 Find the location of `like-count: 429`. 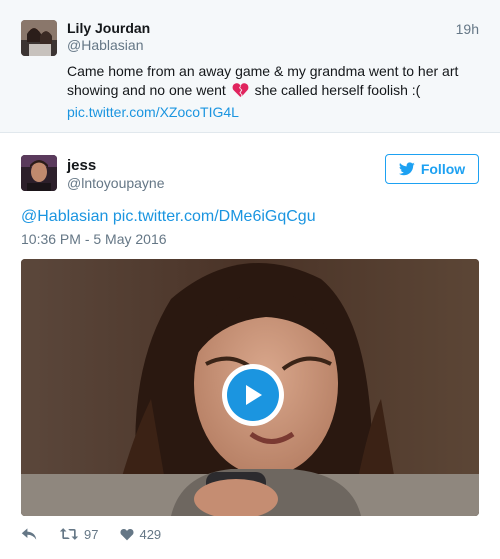

like-count: 429 is located at coordinates (150, 534).